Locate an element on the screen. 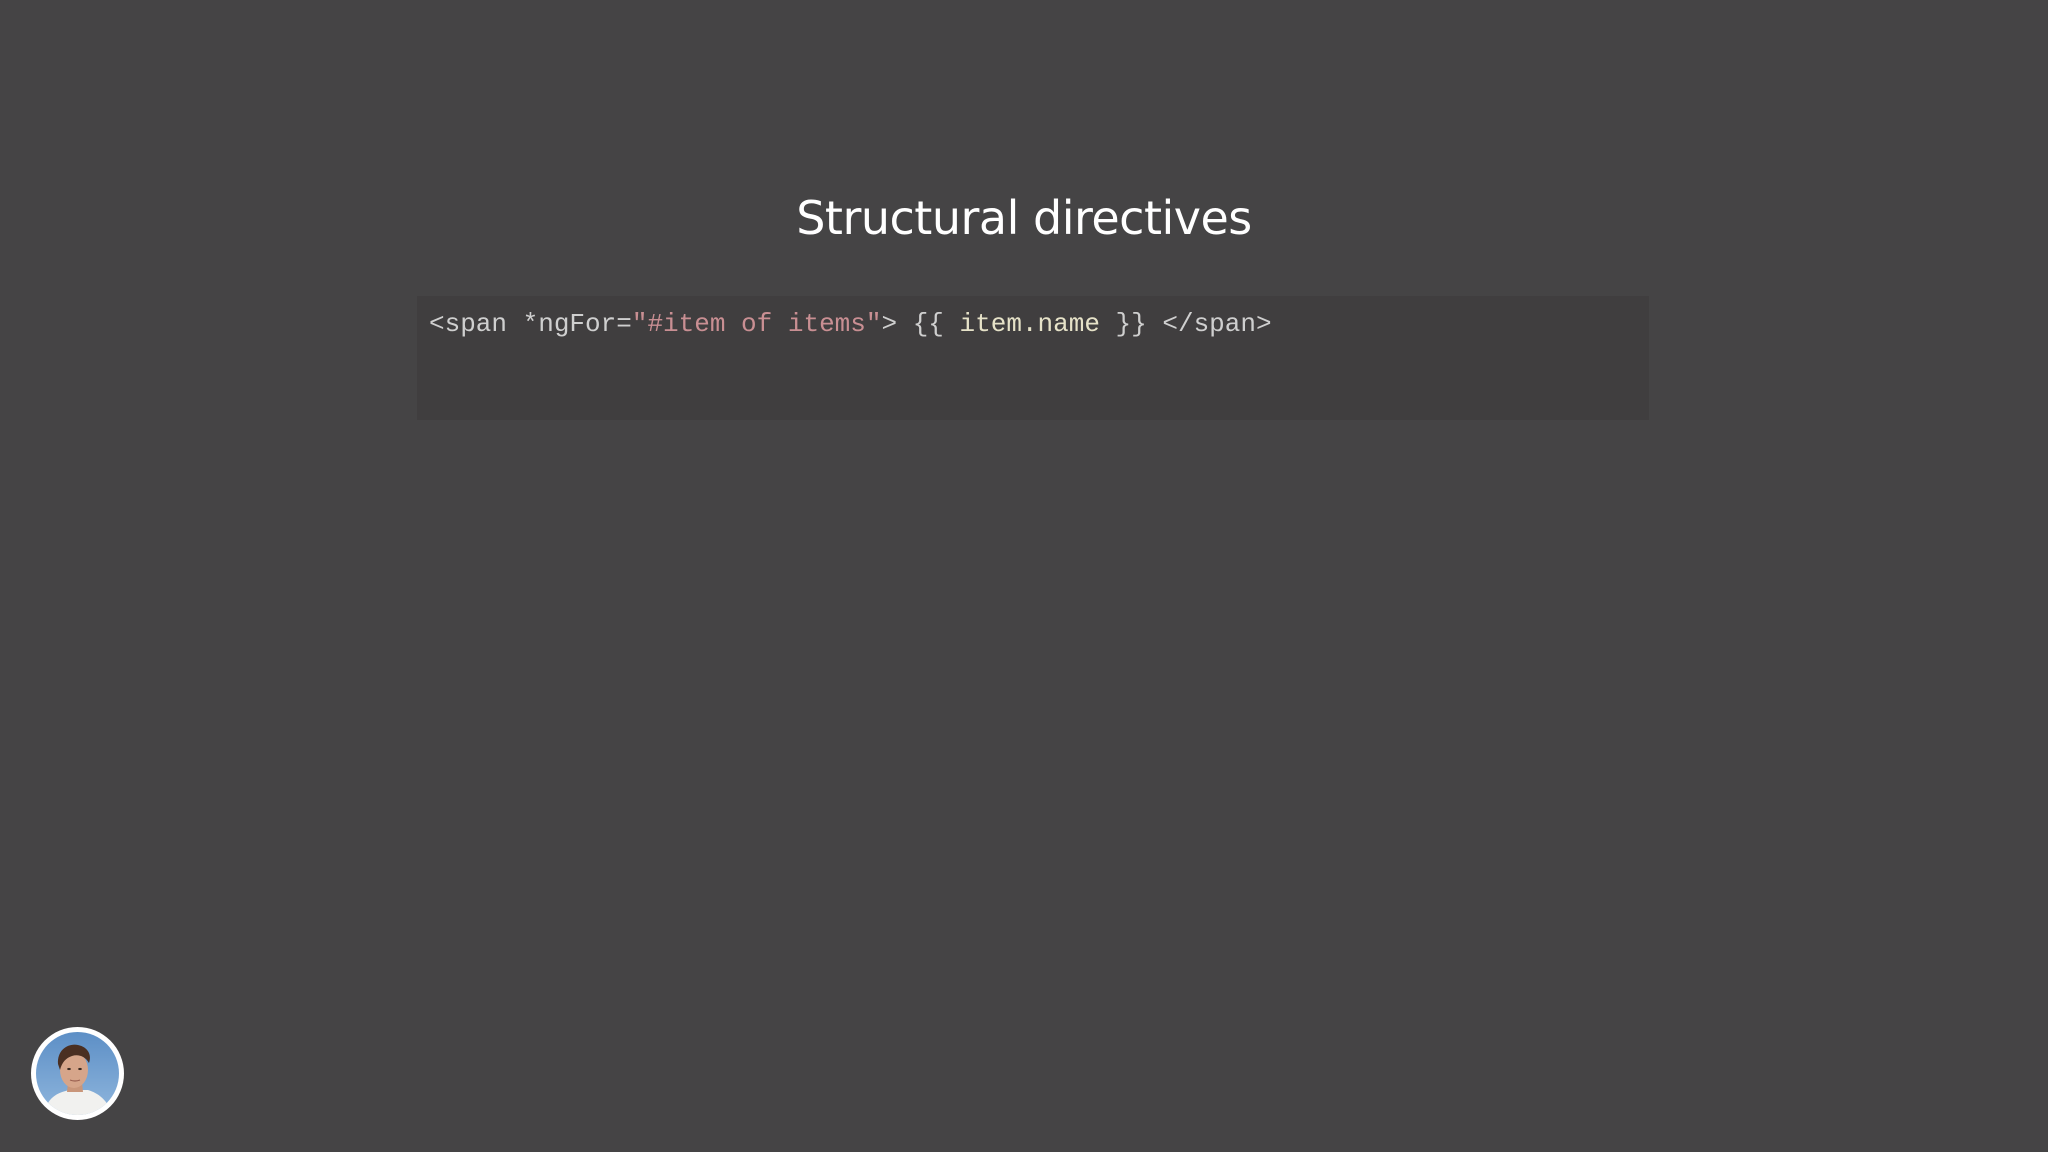  code-attr-name: *ngFor= is located at coordinates (577, 324).